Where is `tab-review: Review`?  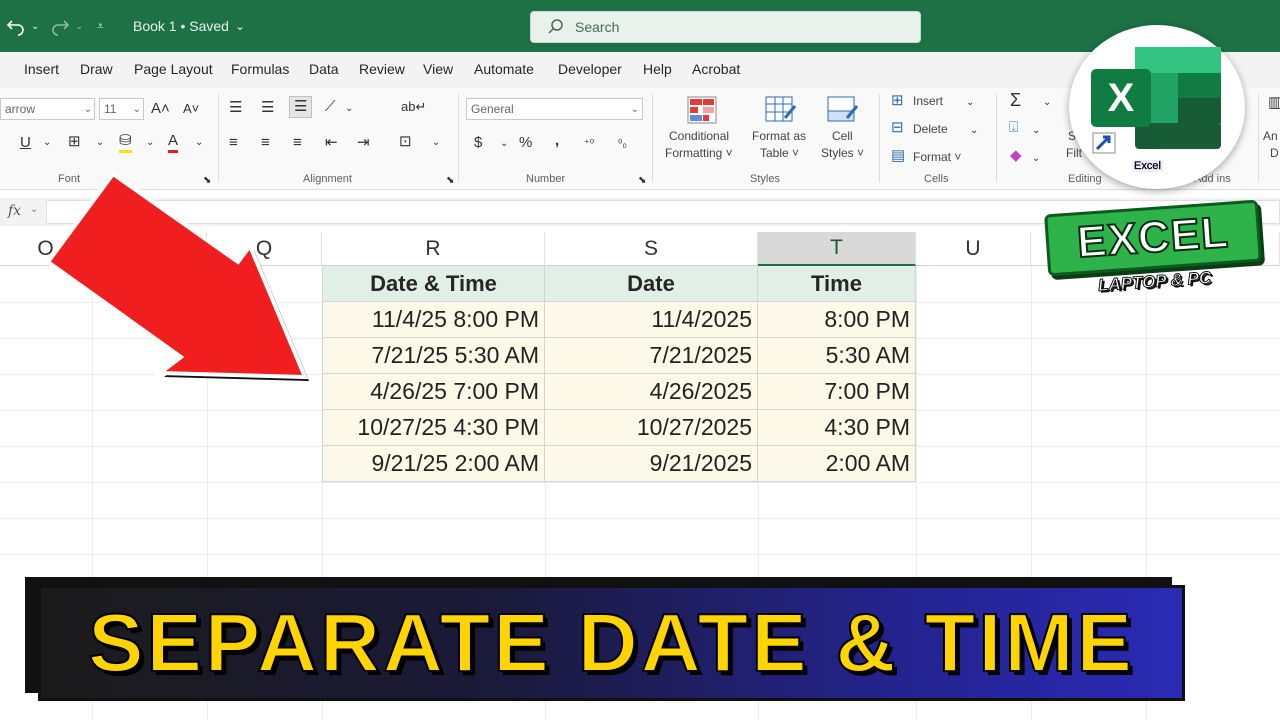 tab-review: Review is located at coordinates (382, 69).